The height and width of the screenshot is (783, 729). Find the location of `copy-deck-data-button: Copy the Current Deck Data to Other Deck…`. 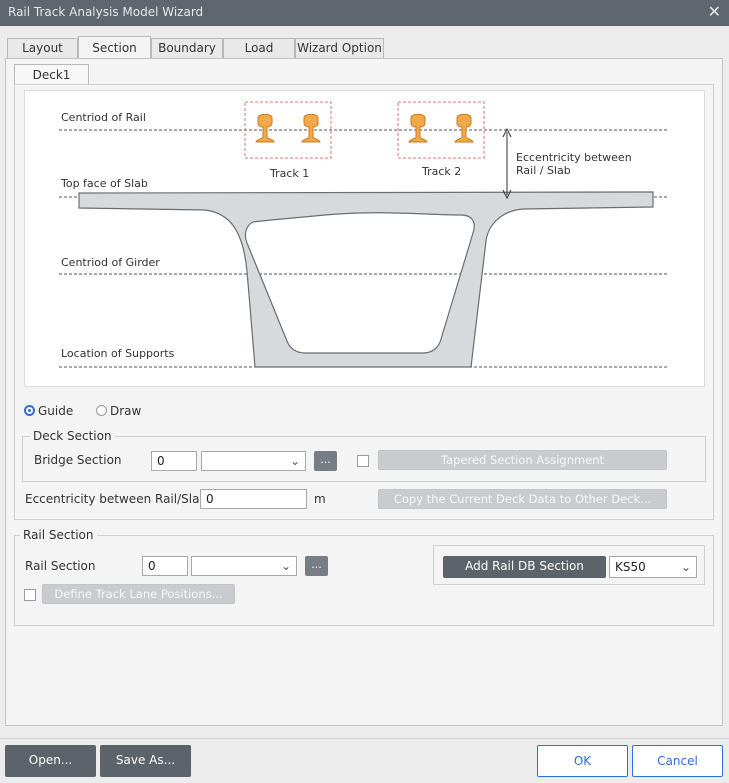

copy-deck-data-button: Copy the Current Deck Data to Other Deck… is located at coordinates (522, 499).